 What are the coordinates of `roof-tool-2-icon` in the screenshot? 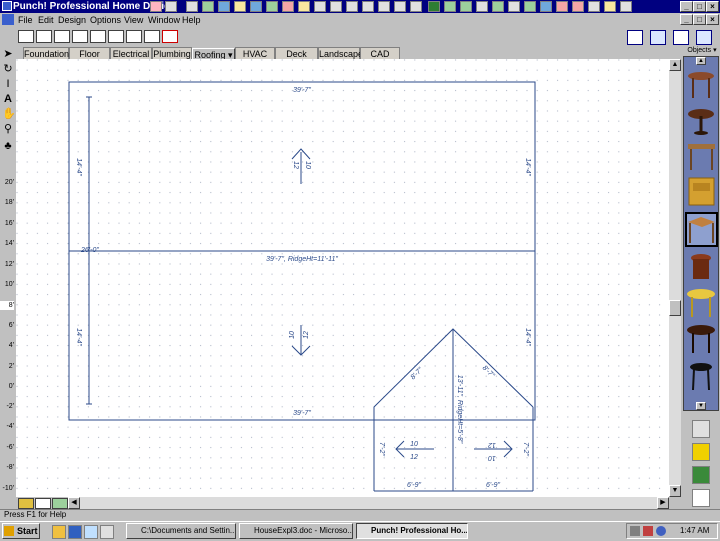 It's located at (44, 36).